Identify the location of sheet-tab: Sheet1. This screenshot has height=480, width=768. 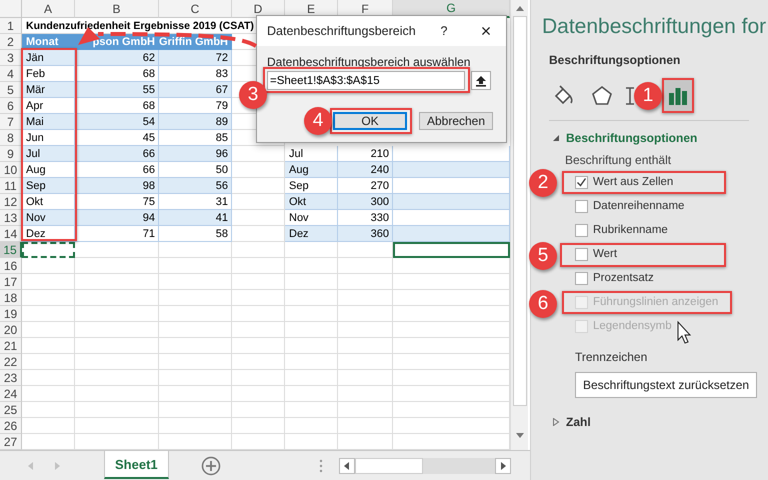
(136, 465).